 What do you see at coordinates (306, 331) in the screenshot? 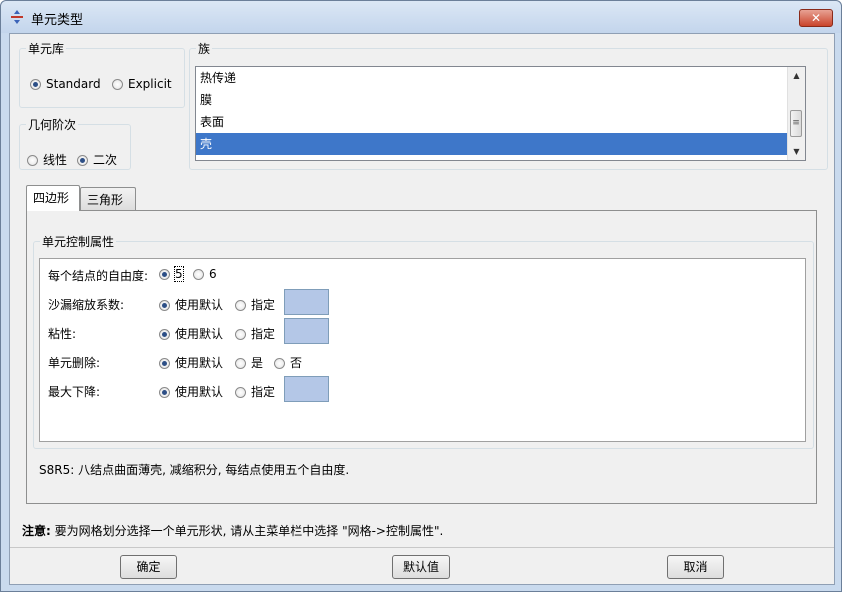
I see `viscosity-value-input` at bounding box center [306, 331].